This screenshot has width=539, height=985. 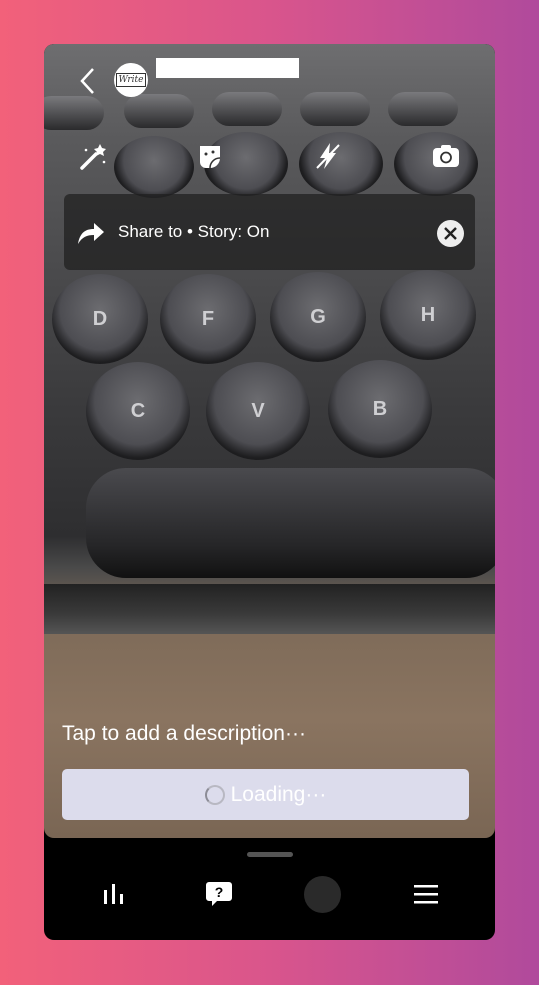 I want to click on photo-spacebar, so click(x=290, y=523).